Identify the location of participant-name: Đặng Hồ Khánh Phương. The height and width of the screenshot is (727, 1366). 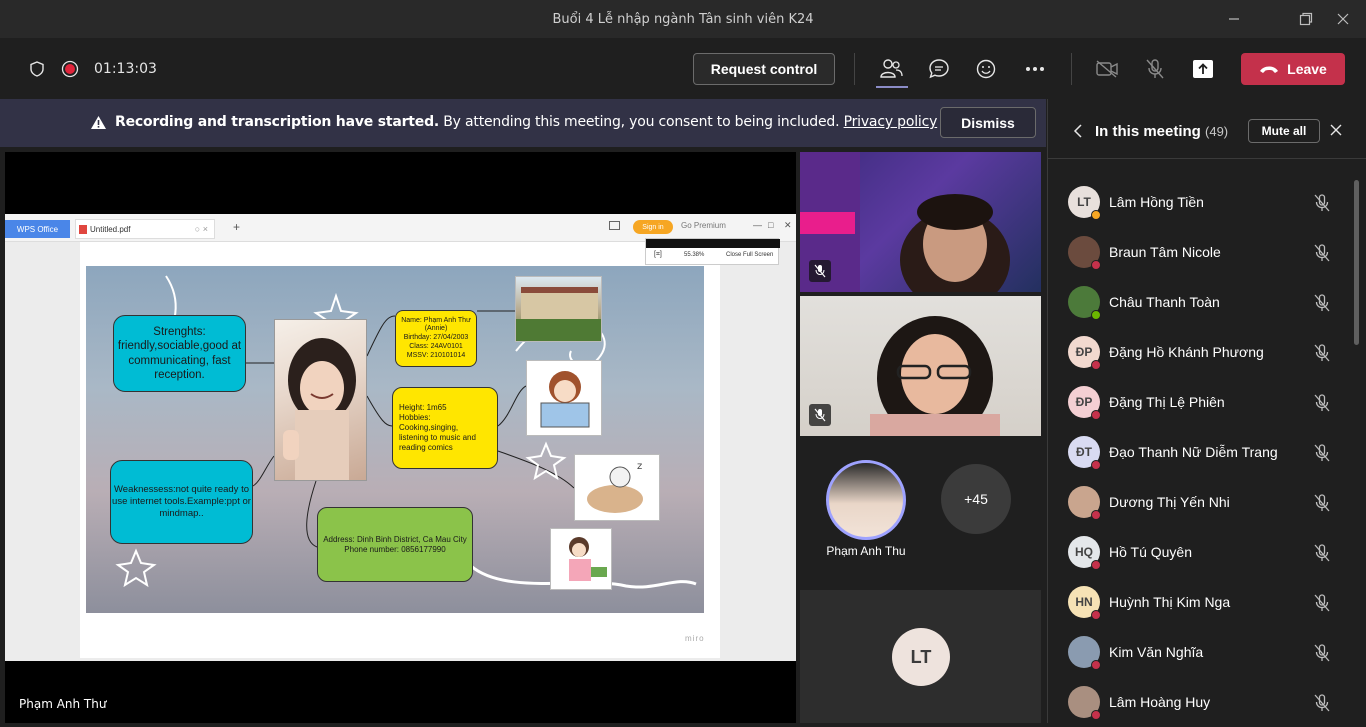
(1186, 352).